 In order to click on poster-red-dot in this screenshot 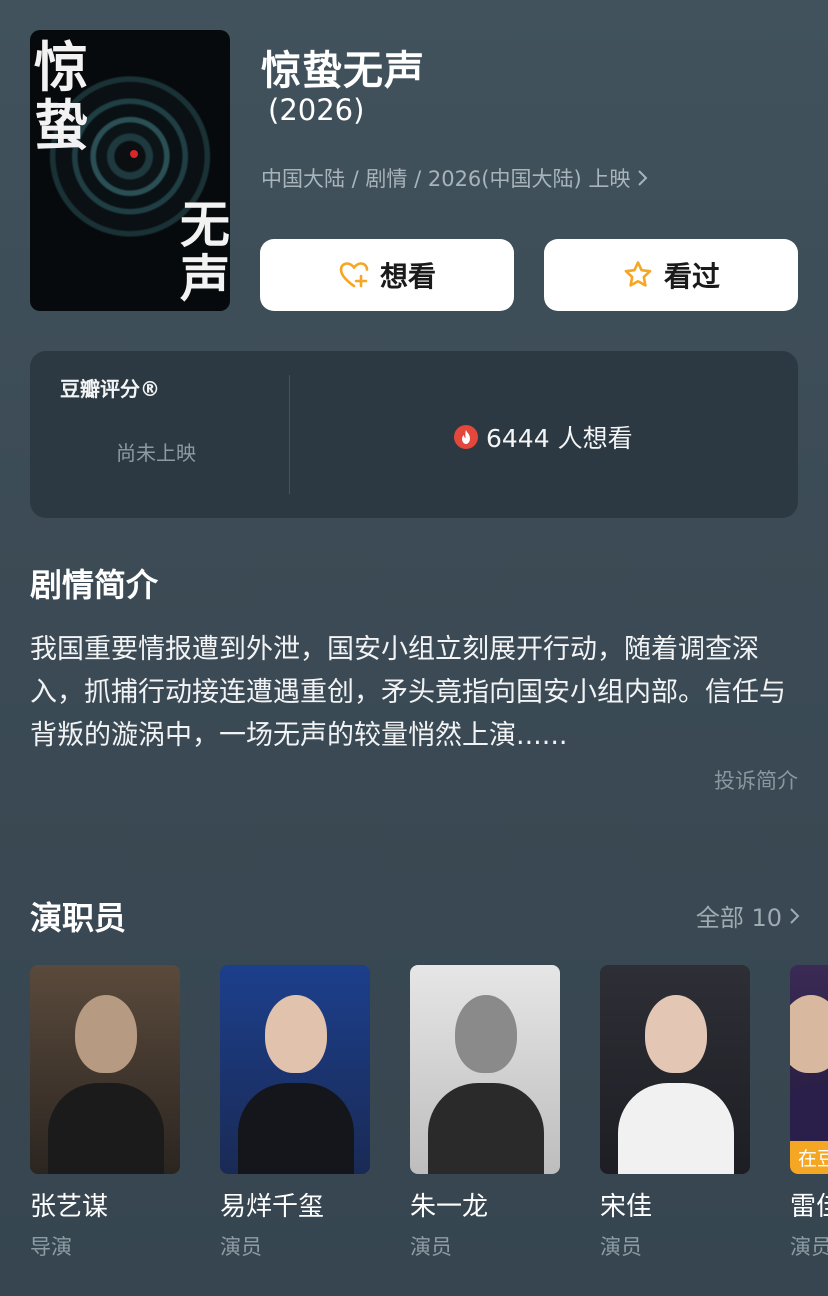, I will do `click(134, 154)`.